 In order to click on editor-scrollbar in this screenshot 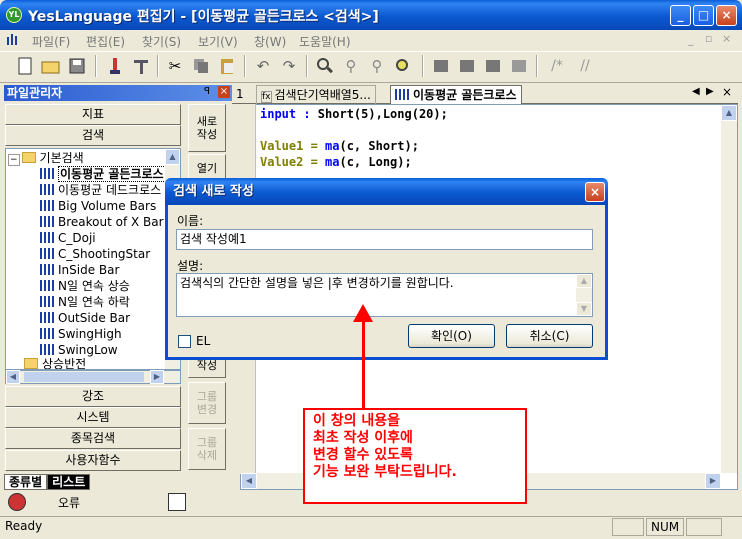, I will do `click(729, 289)`.